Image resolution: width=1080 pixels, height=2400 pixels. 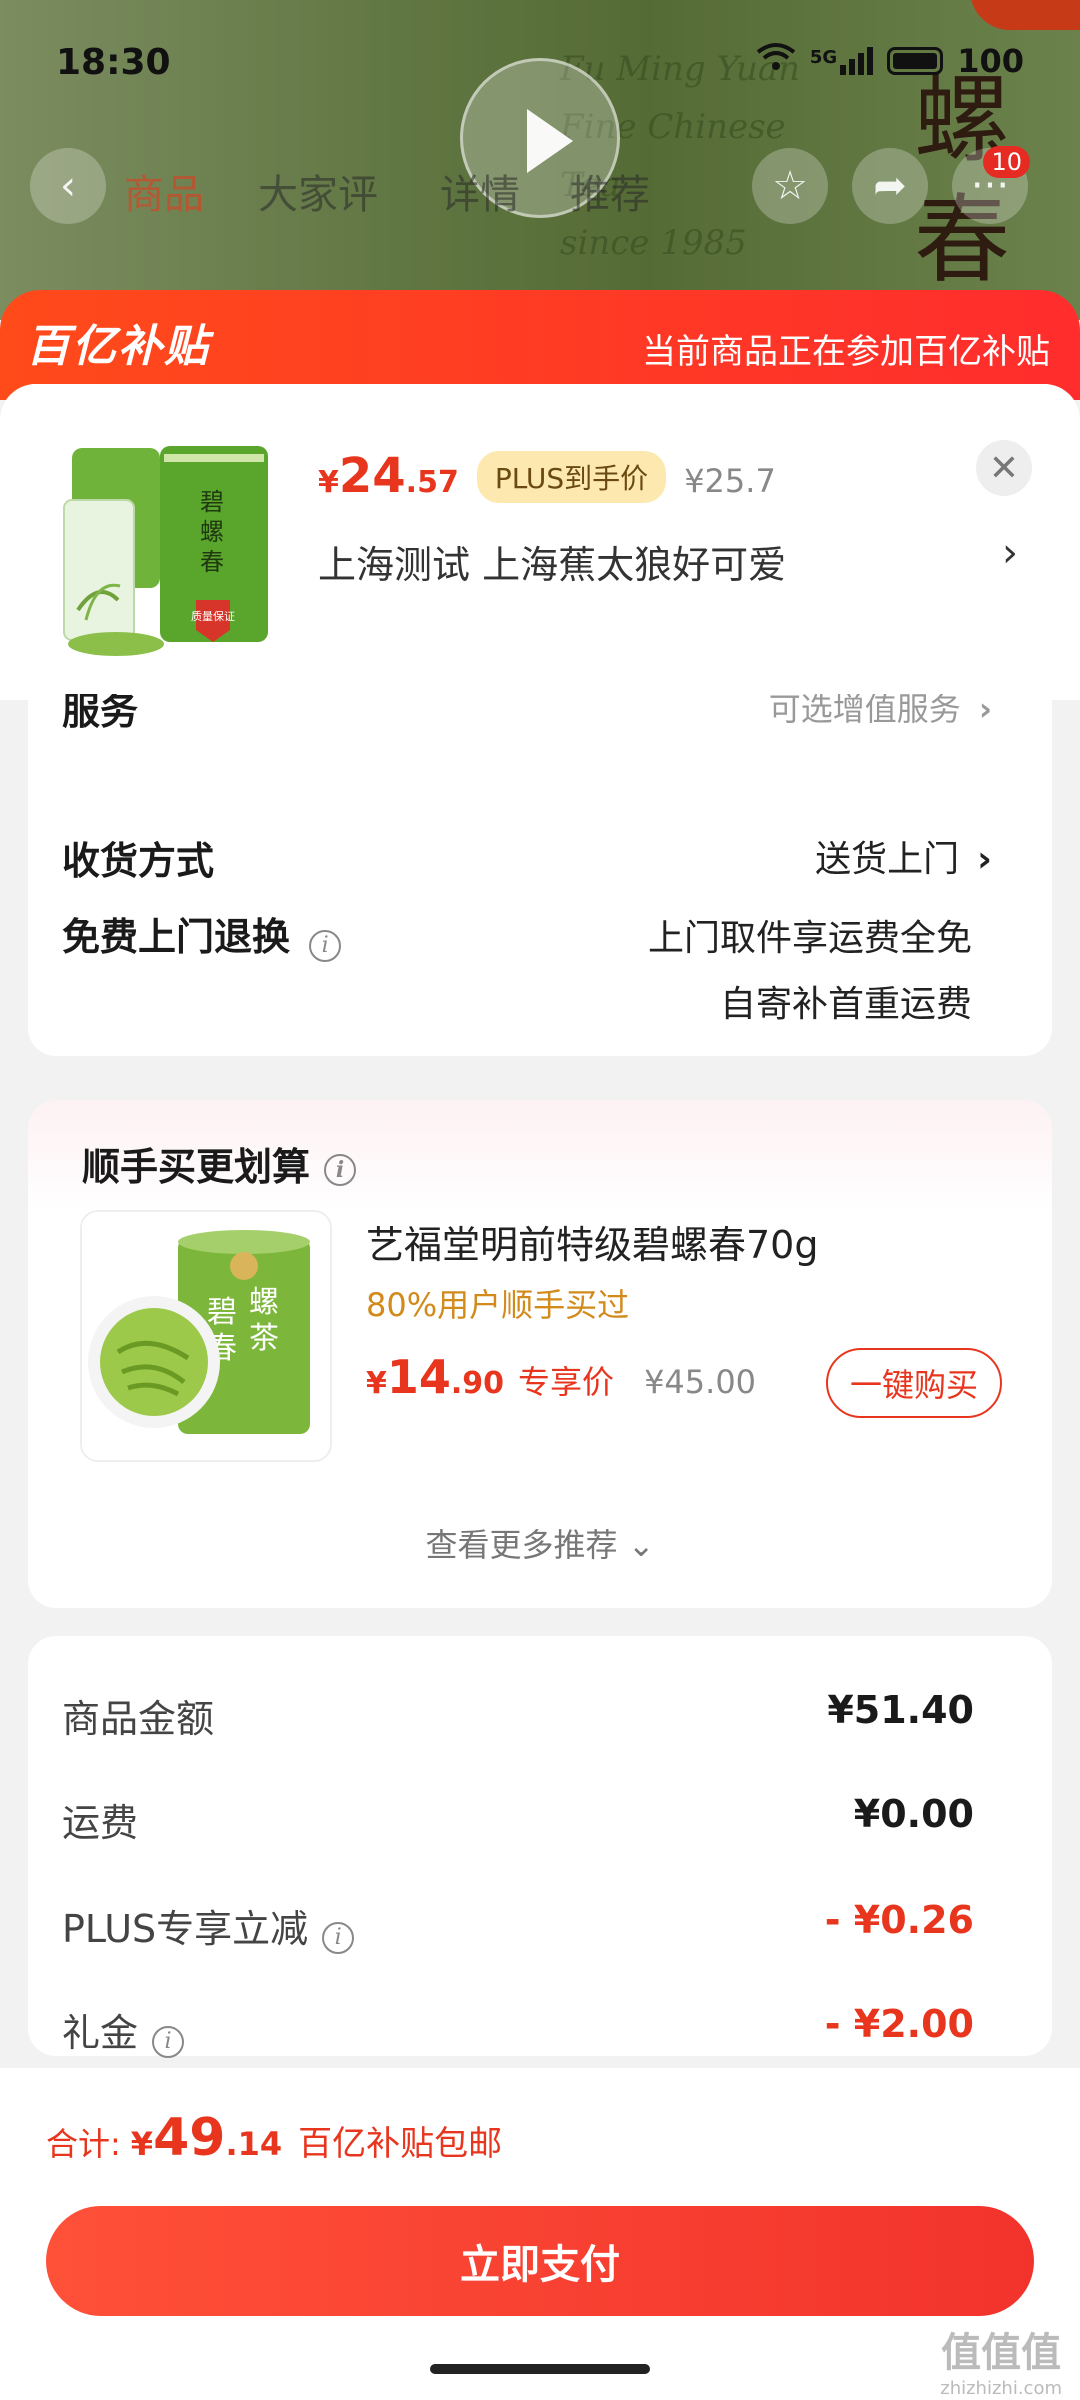 What do you see at coordinates (138, 861) in the screenshot?
I see `delivery-method-label: 收货方式` at bounding box center [138, 861].